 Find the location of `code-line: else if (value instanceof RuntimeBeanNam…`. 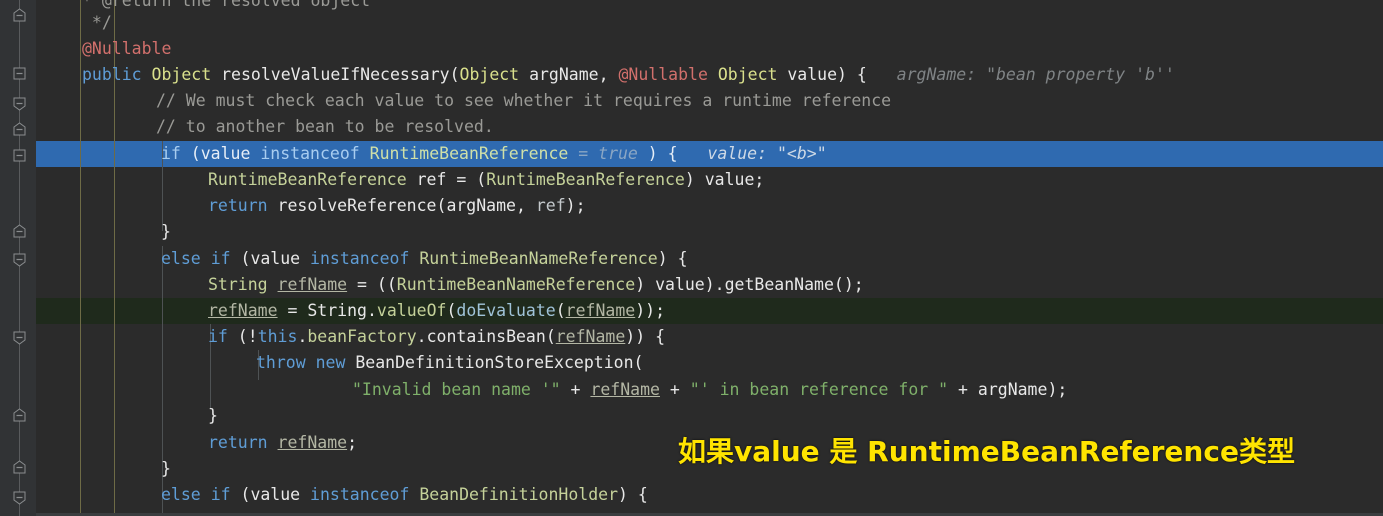

code-line: else if (value instanceof RuntimeBeanNam… is located at coordinates (362, 259).